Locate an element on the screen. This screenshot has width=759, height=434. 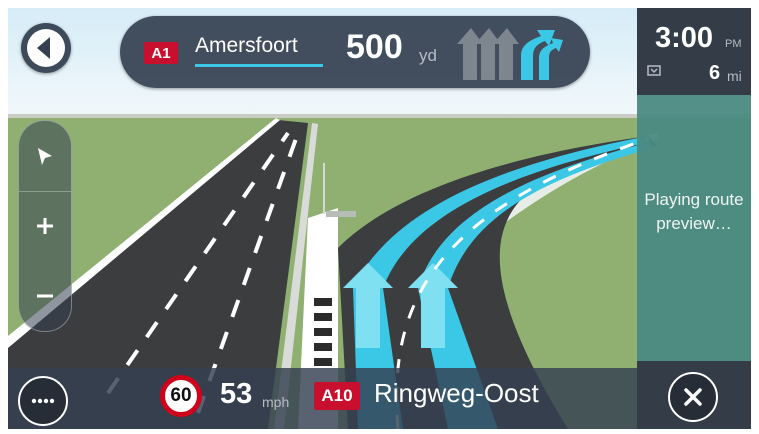
distance-to-turn: 500 is located at coordinates (374, 47).